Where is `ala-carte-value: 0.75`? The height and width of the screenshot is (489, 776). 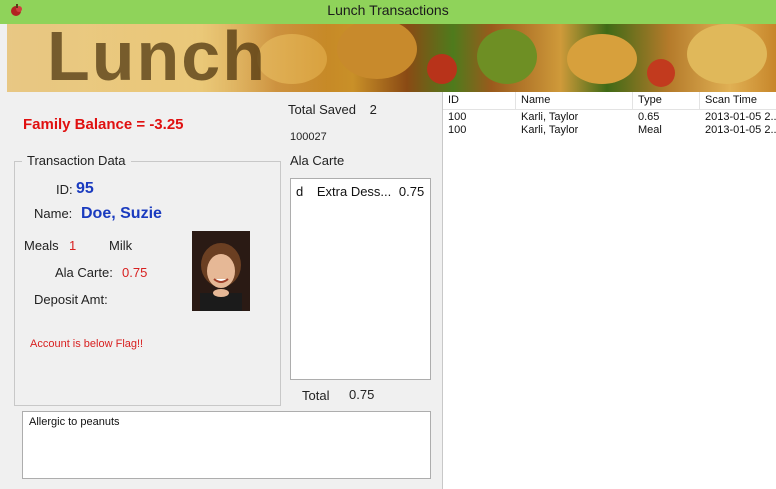
ala-carte-value: 0.75 is located at coordinates (135, 272).